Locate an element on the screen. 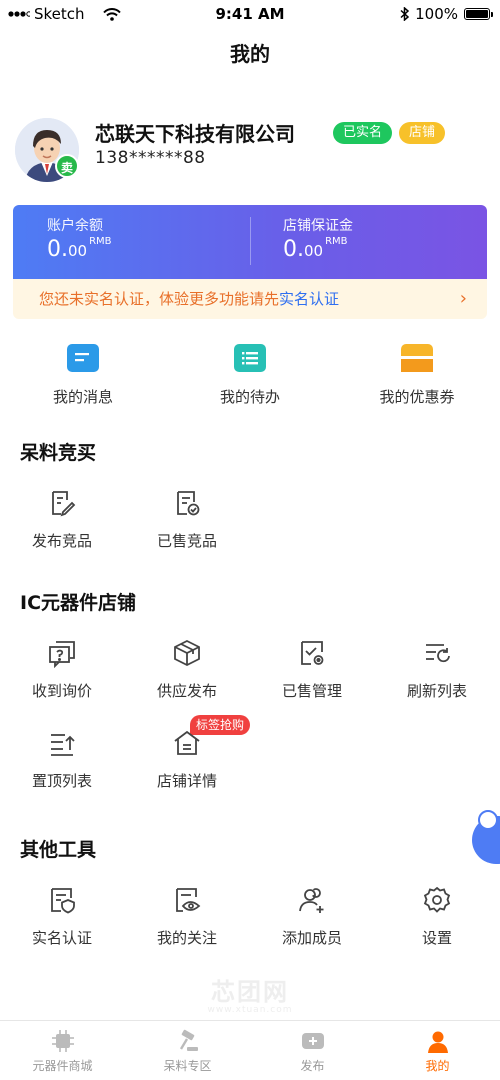 This screenshot has height=1080, width=500. account-balance-label: 账户余额 is located at coordinates (75, 226).